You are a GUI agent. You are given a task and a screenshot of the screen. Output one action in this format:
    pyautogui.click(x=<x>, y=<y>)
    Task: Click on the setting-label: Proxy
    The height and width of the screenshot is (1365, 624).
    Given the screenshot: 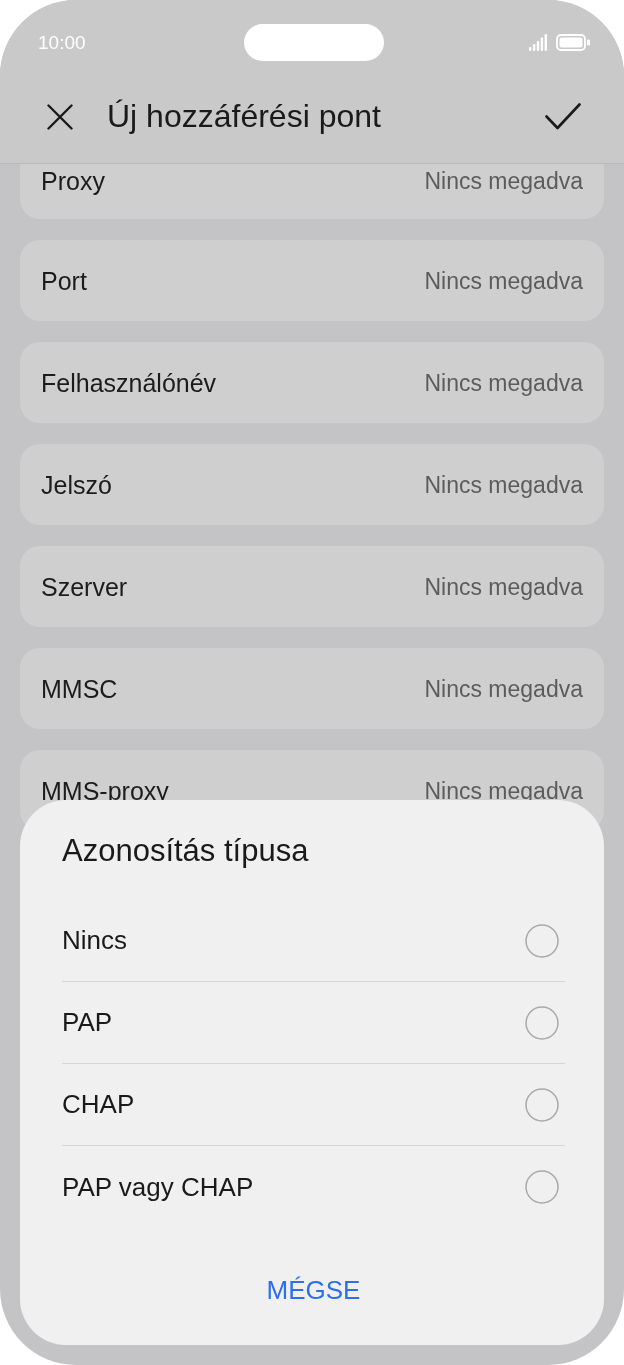 What is the action you would take?
    pyautogui.click(x=73, y=181)
    